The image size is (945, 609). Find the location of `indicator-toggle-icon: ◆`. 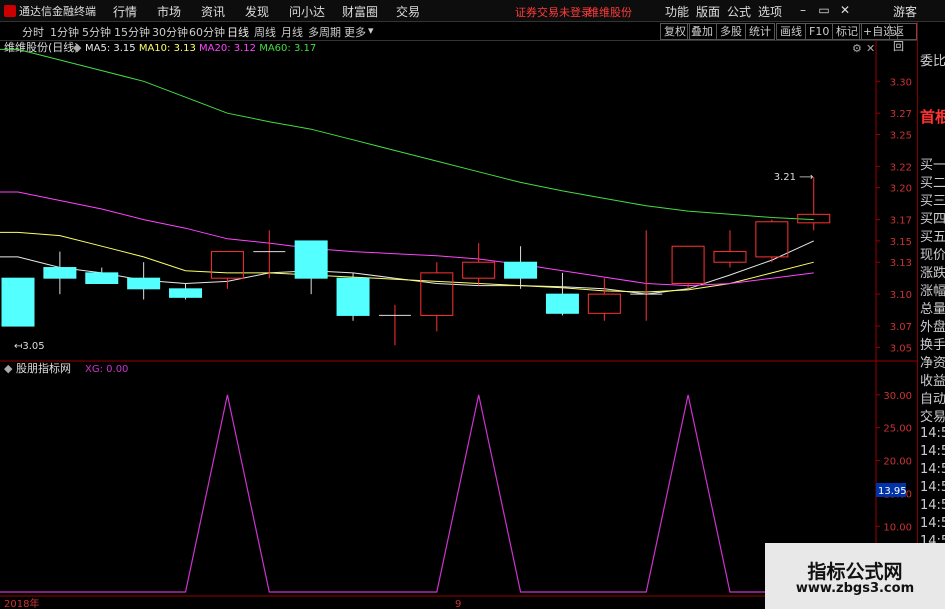

indicator-toggle-icon: ◆ is located at coordinates (10, 368).